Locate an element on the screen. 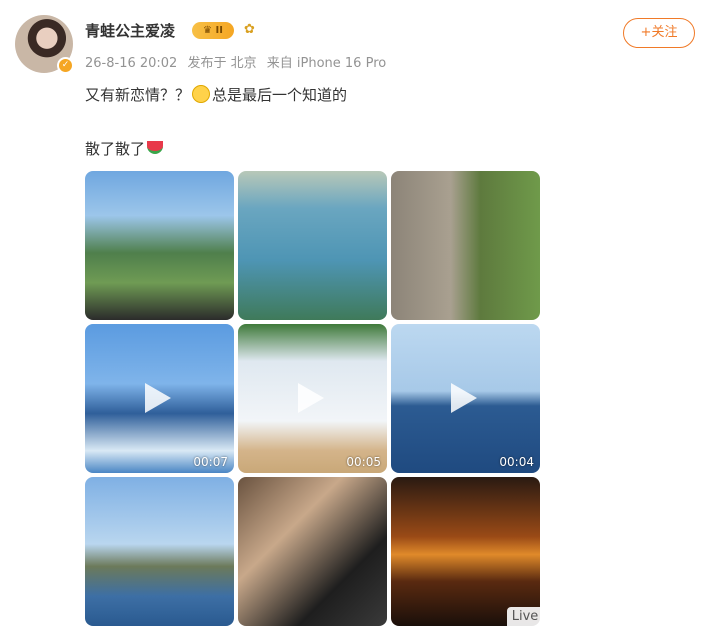  post-location: 发布于 北京 is located at coordinates (222, 63).